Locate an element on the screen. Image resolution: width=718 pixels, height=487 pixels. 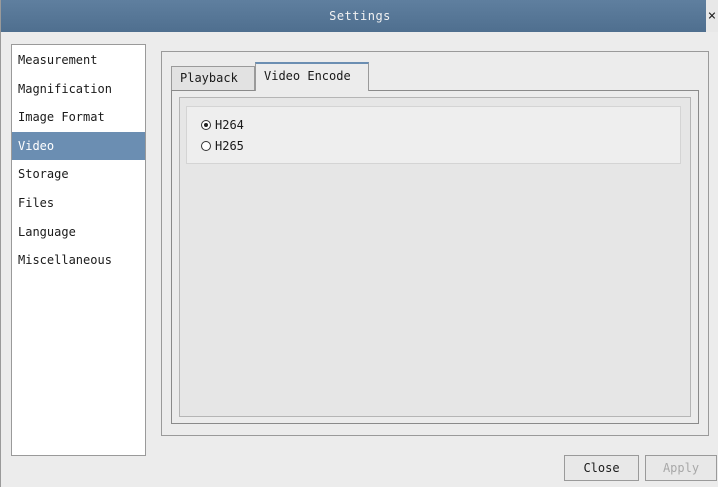
sidebar-item-miscellaneous: Miscellaneous is located at coordinates (78, 260).